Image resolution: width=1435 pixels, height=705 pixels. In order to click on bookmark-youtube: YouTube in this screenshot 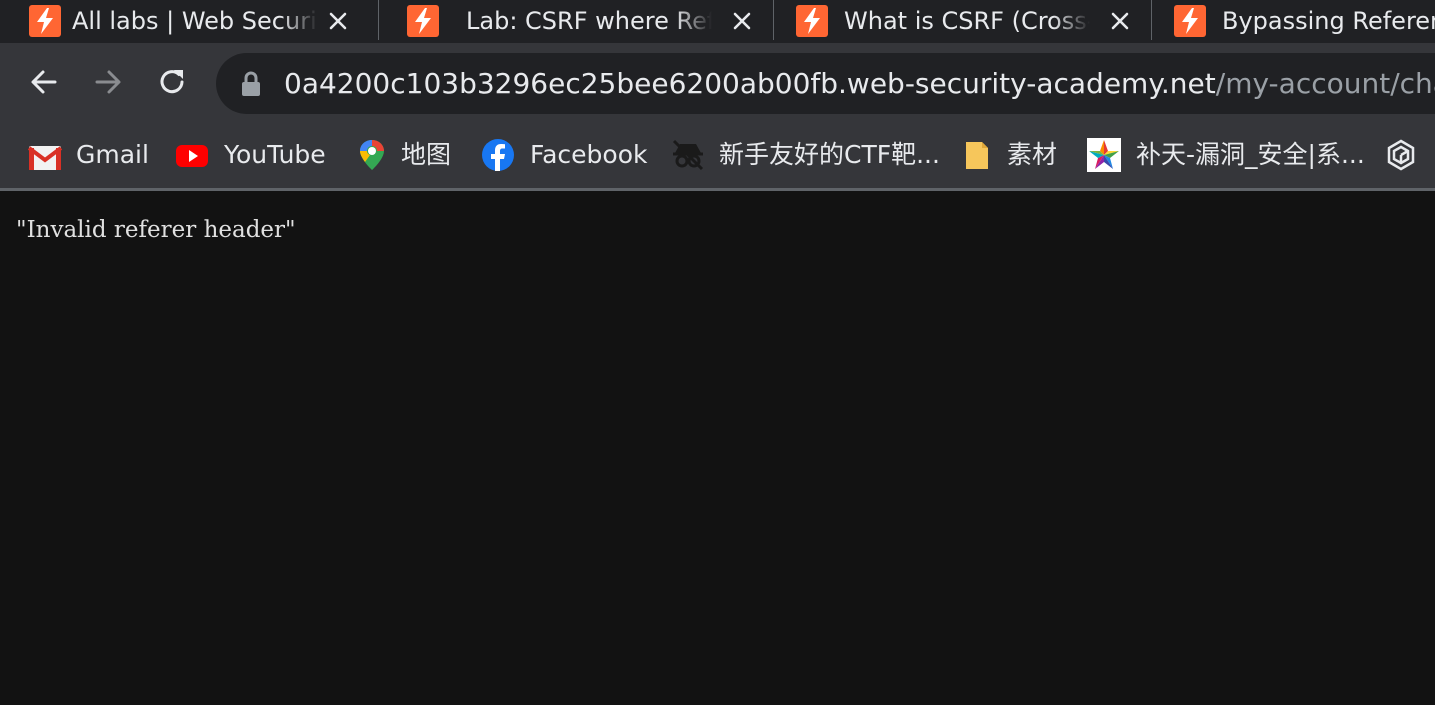, I will do `click(250, 155)`.